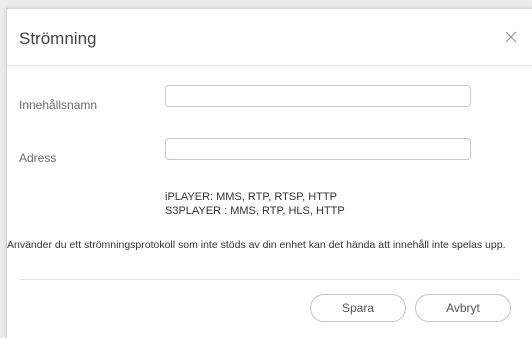 Image resolution: width=532 pixels, height=338 pixels. What do you see at coordinates (358, 308) in the screenshot?
I see `save-button: Spara` at bounding box center [358, 308].